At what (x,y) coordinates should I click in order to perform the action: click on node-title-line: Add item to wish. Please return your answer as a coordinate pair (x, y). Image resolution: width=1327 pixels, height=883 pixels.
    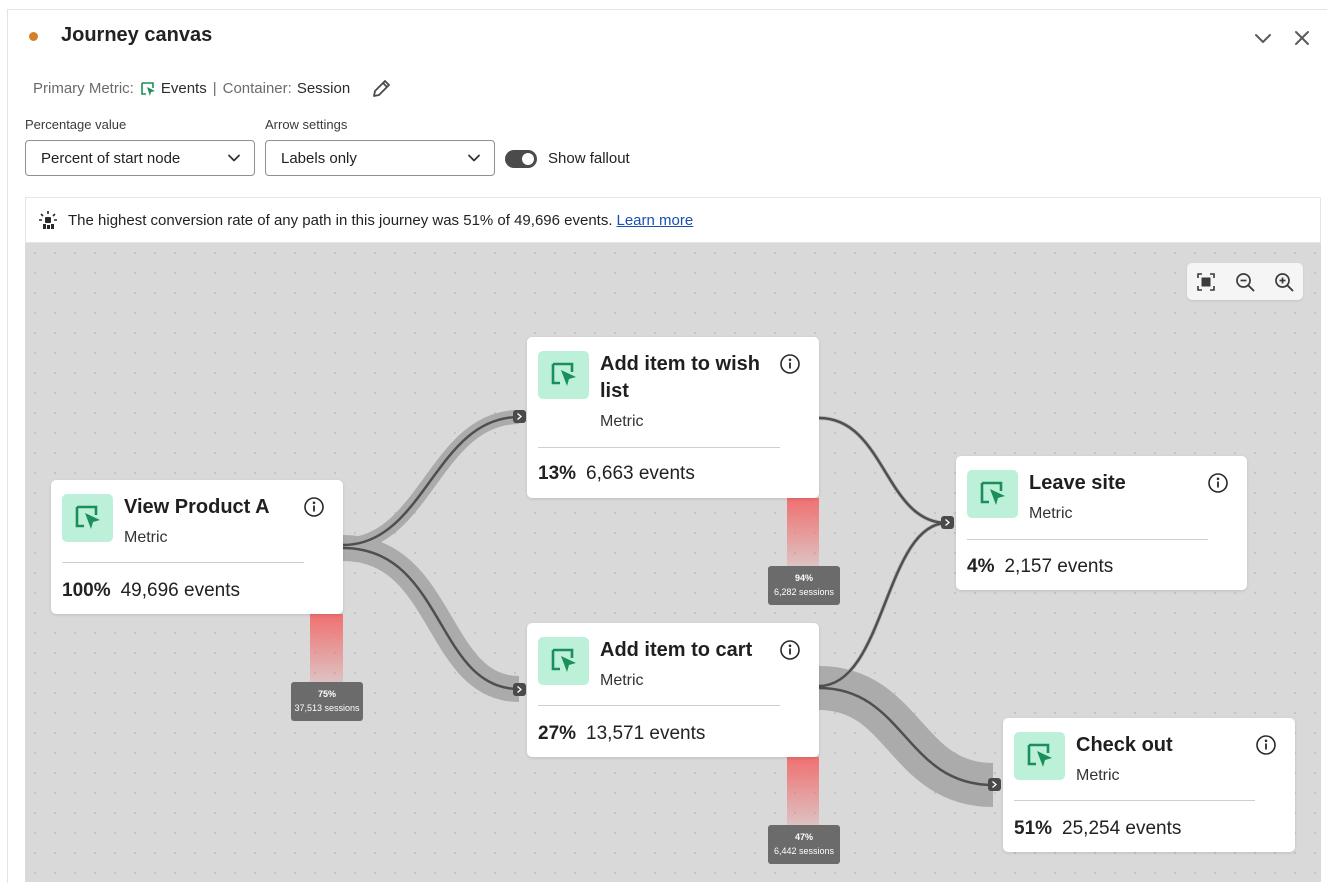
    Looking at the image, I should click on (680, 364).